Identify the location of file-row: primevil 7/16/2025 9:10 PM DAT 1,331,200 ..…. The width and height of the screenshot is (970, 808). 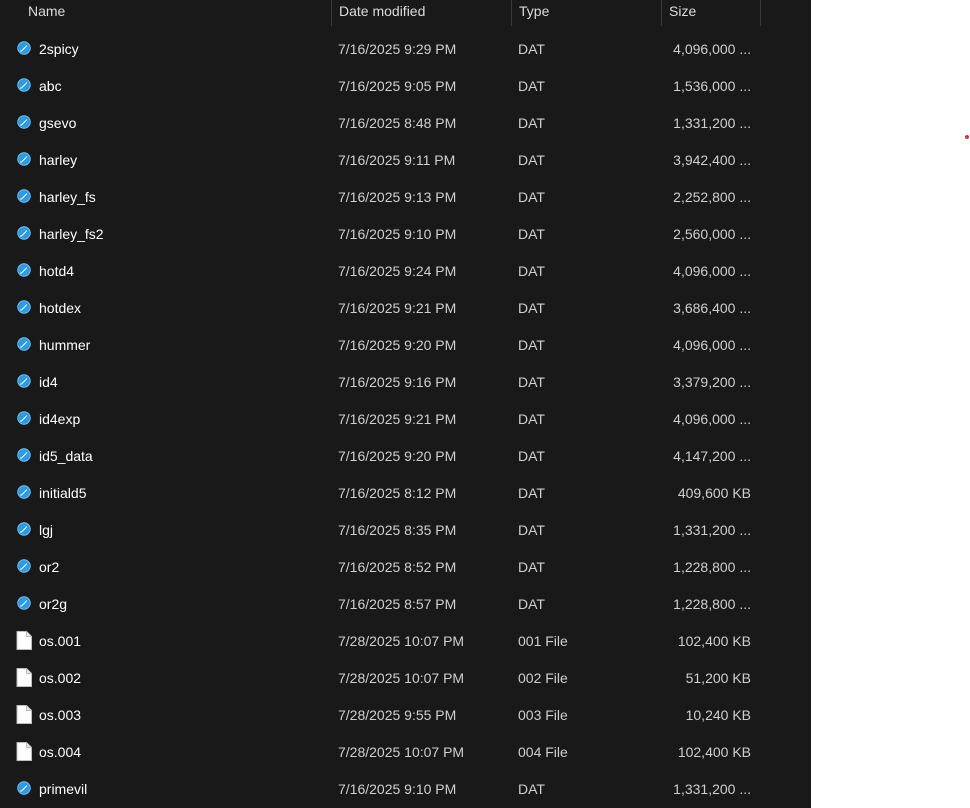
(405, 789).